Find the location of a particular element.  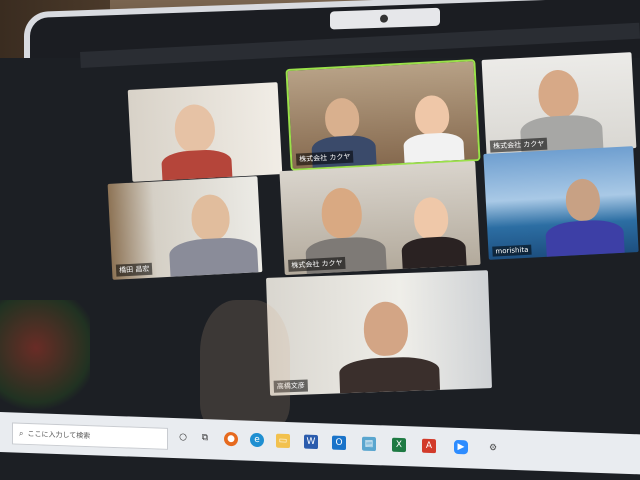

cortana-icon: ○ is located at coordinates (183, 437).